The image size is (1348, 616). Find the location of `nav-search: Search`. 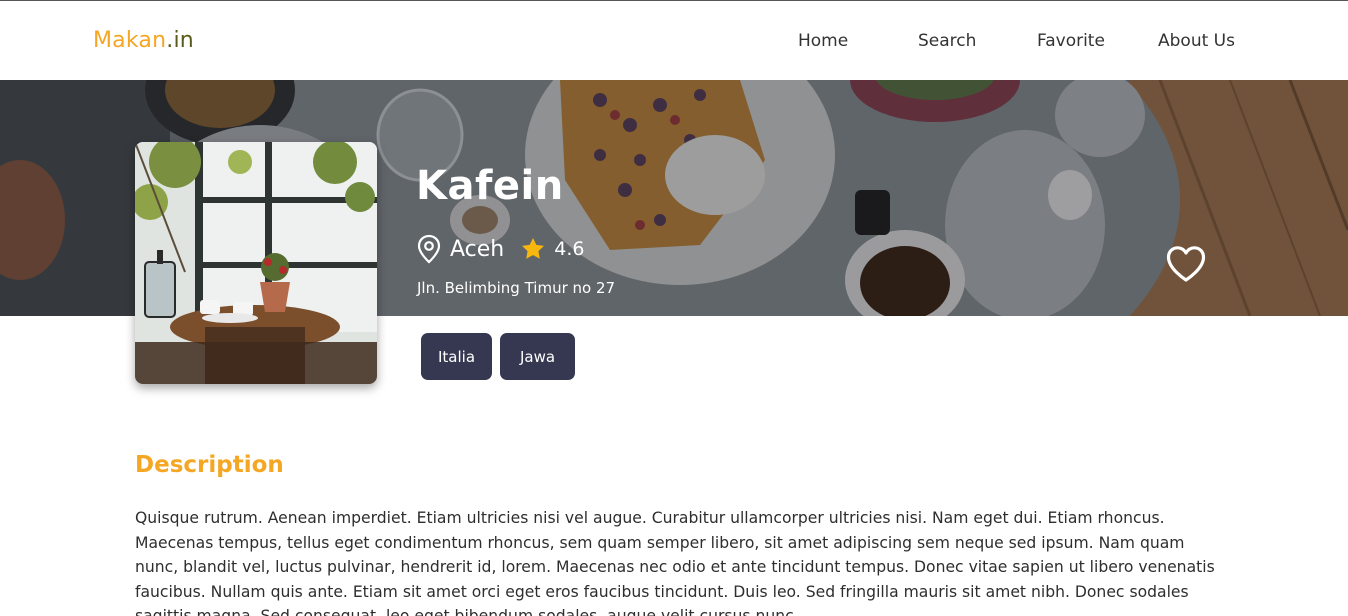

nav-search: Search is located at coordinates (947, 41).